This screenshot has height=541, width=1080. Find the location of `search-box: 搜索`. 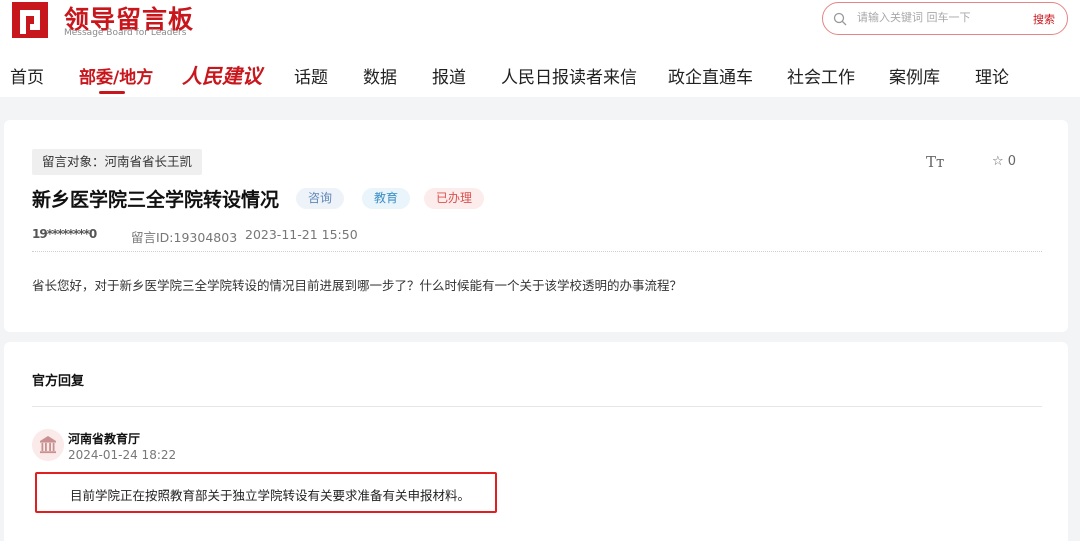

search-box: 搜索 is located at coordinates (945, 18).